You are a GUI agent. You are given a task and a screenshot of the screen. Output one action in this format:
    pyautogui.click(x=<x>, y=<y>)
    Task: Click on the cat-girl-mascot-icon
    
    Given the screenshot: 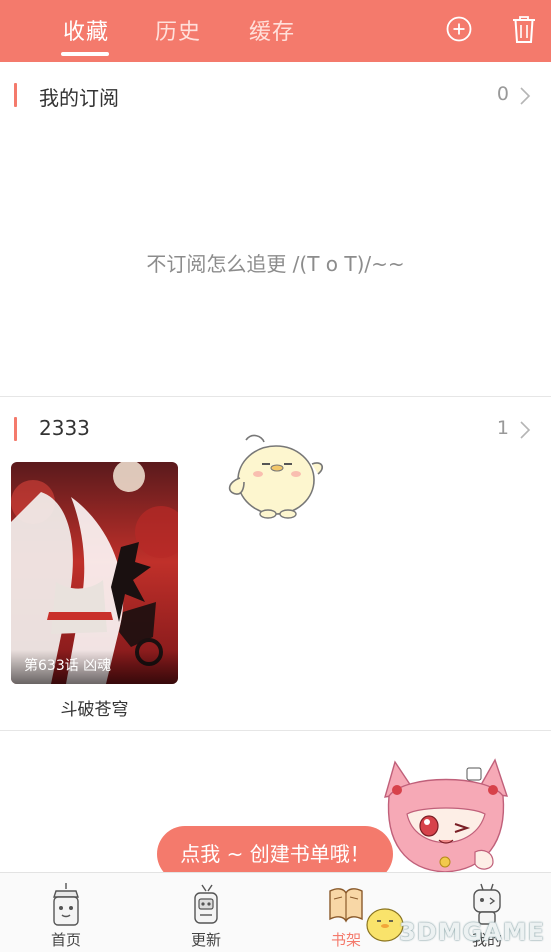 What is the action you would take?
    pyautogui.click(x=445, y=815)
    